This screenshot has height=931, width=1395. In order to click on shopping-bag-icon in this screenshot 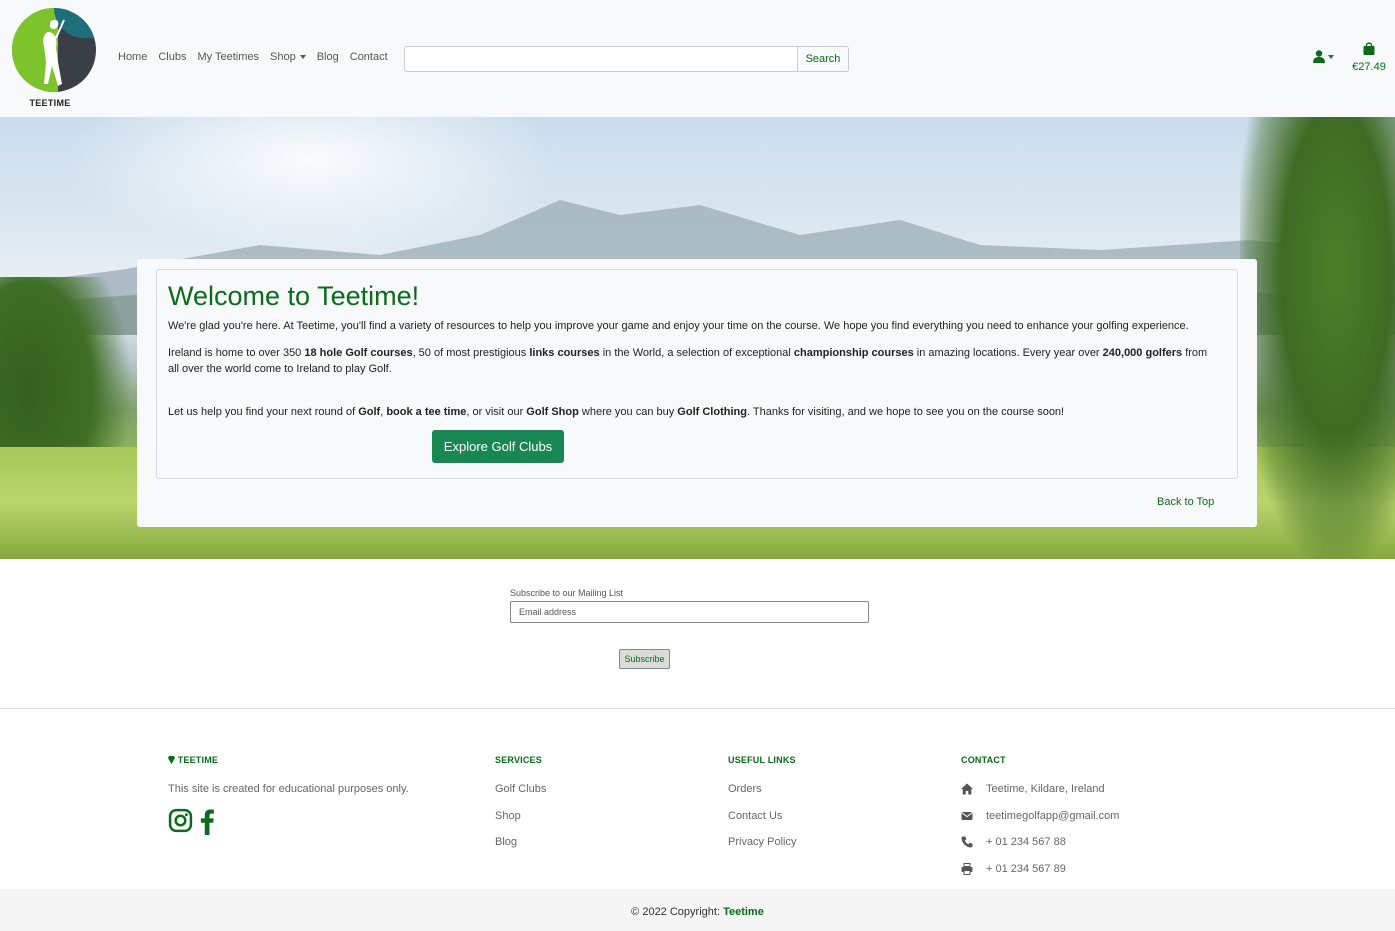, I will do `click(1369, 48)`.